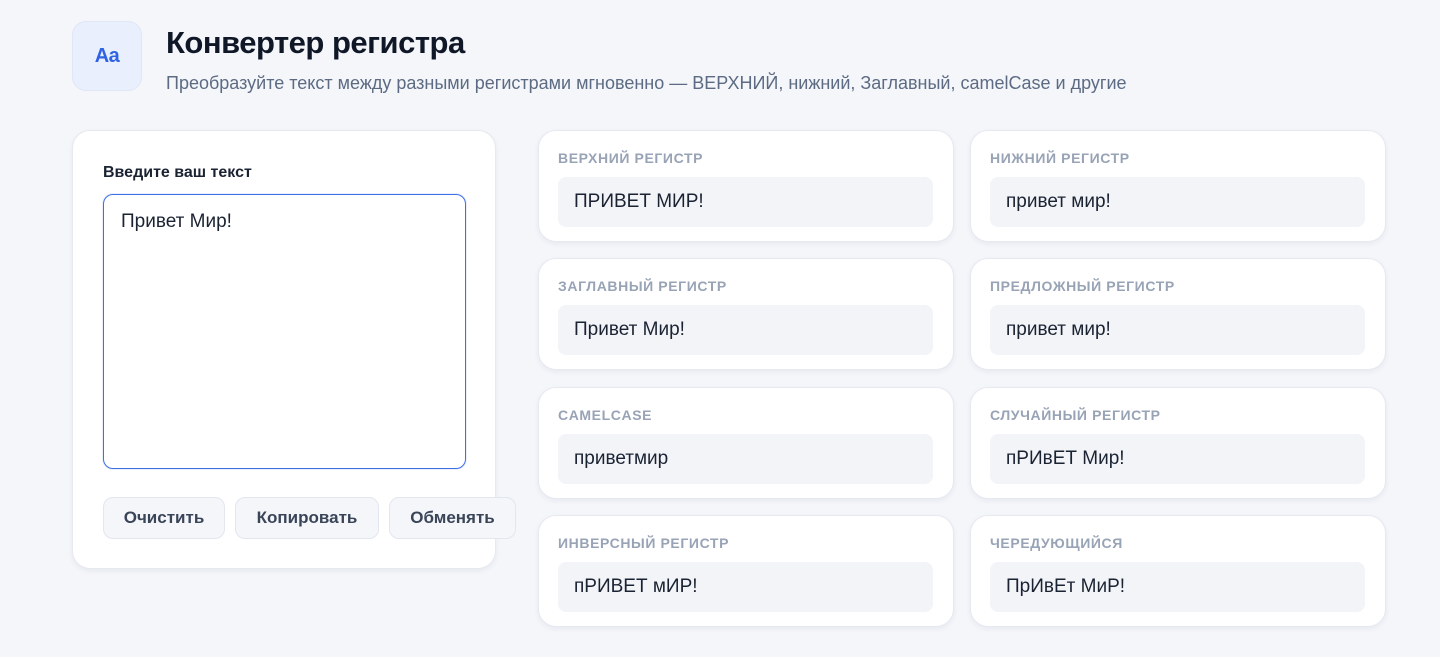 This screenshot has height=657, width=1440. I want to click on output-label: ВЕРХНИЙ РЕГИСТР, so click(631, 158).